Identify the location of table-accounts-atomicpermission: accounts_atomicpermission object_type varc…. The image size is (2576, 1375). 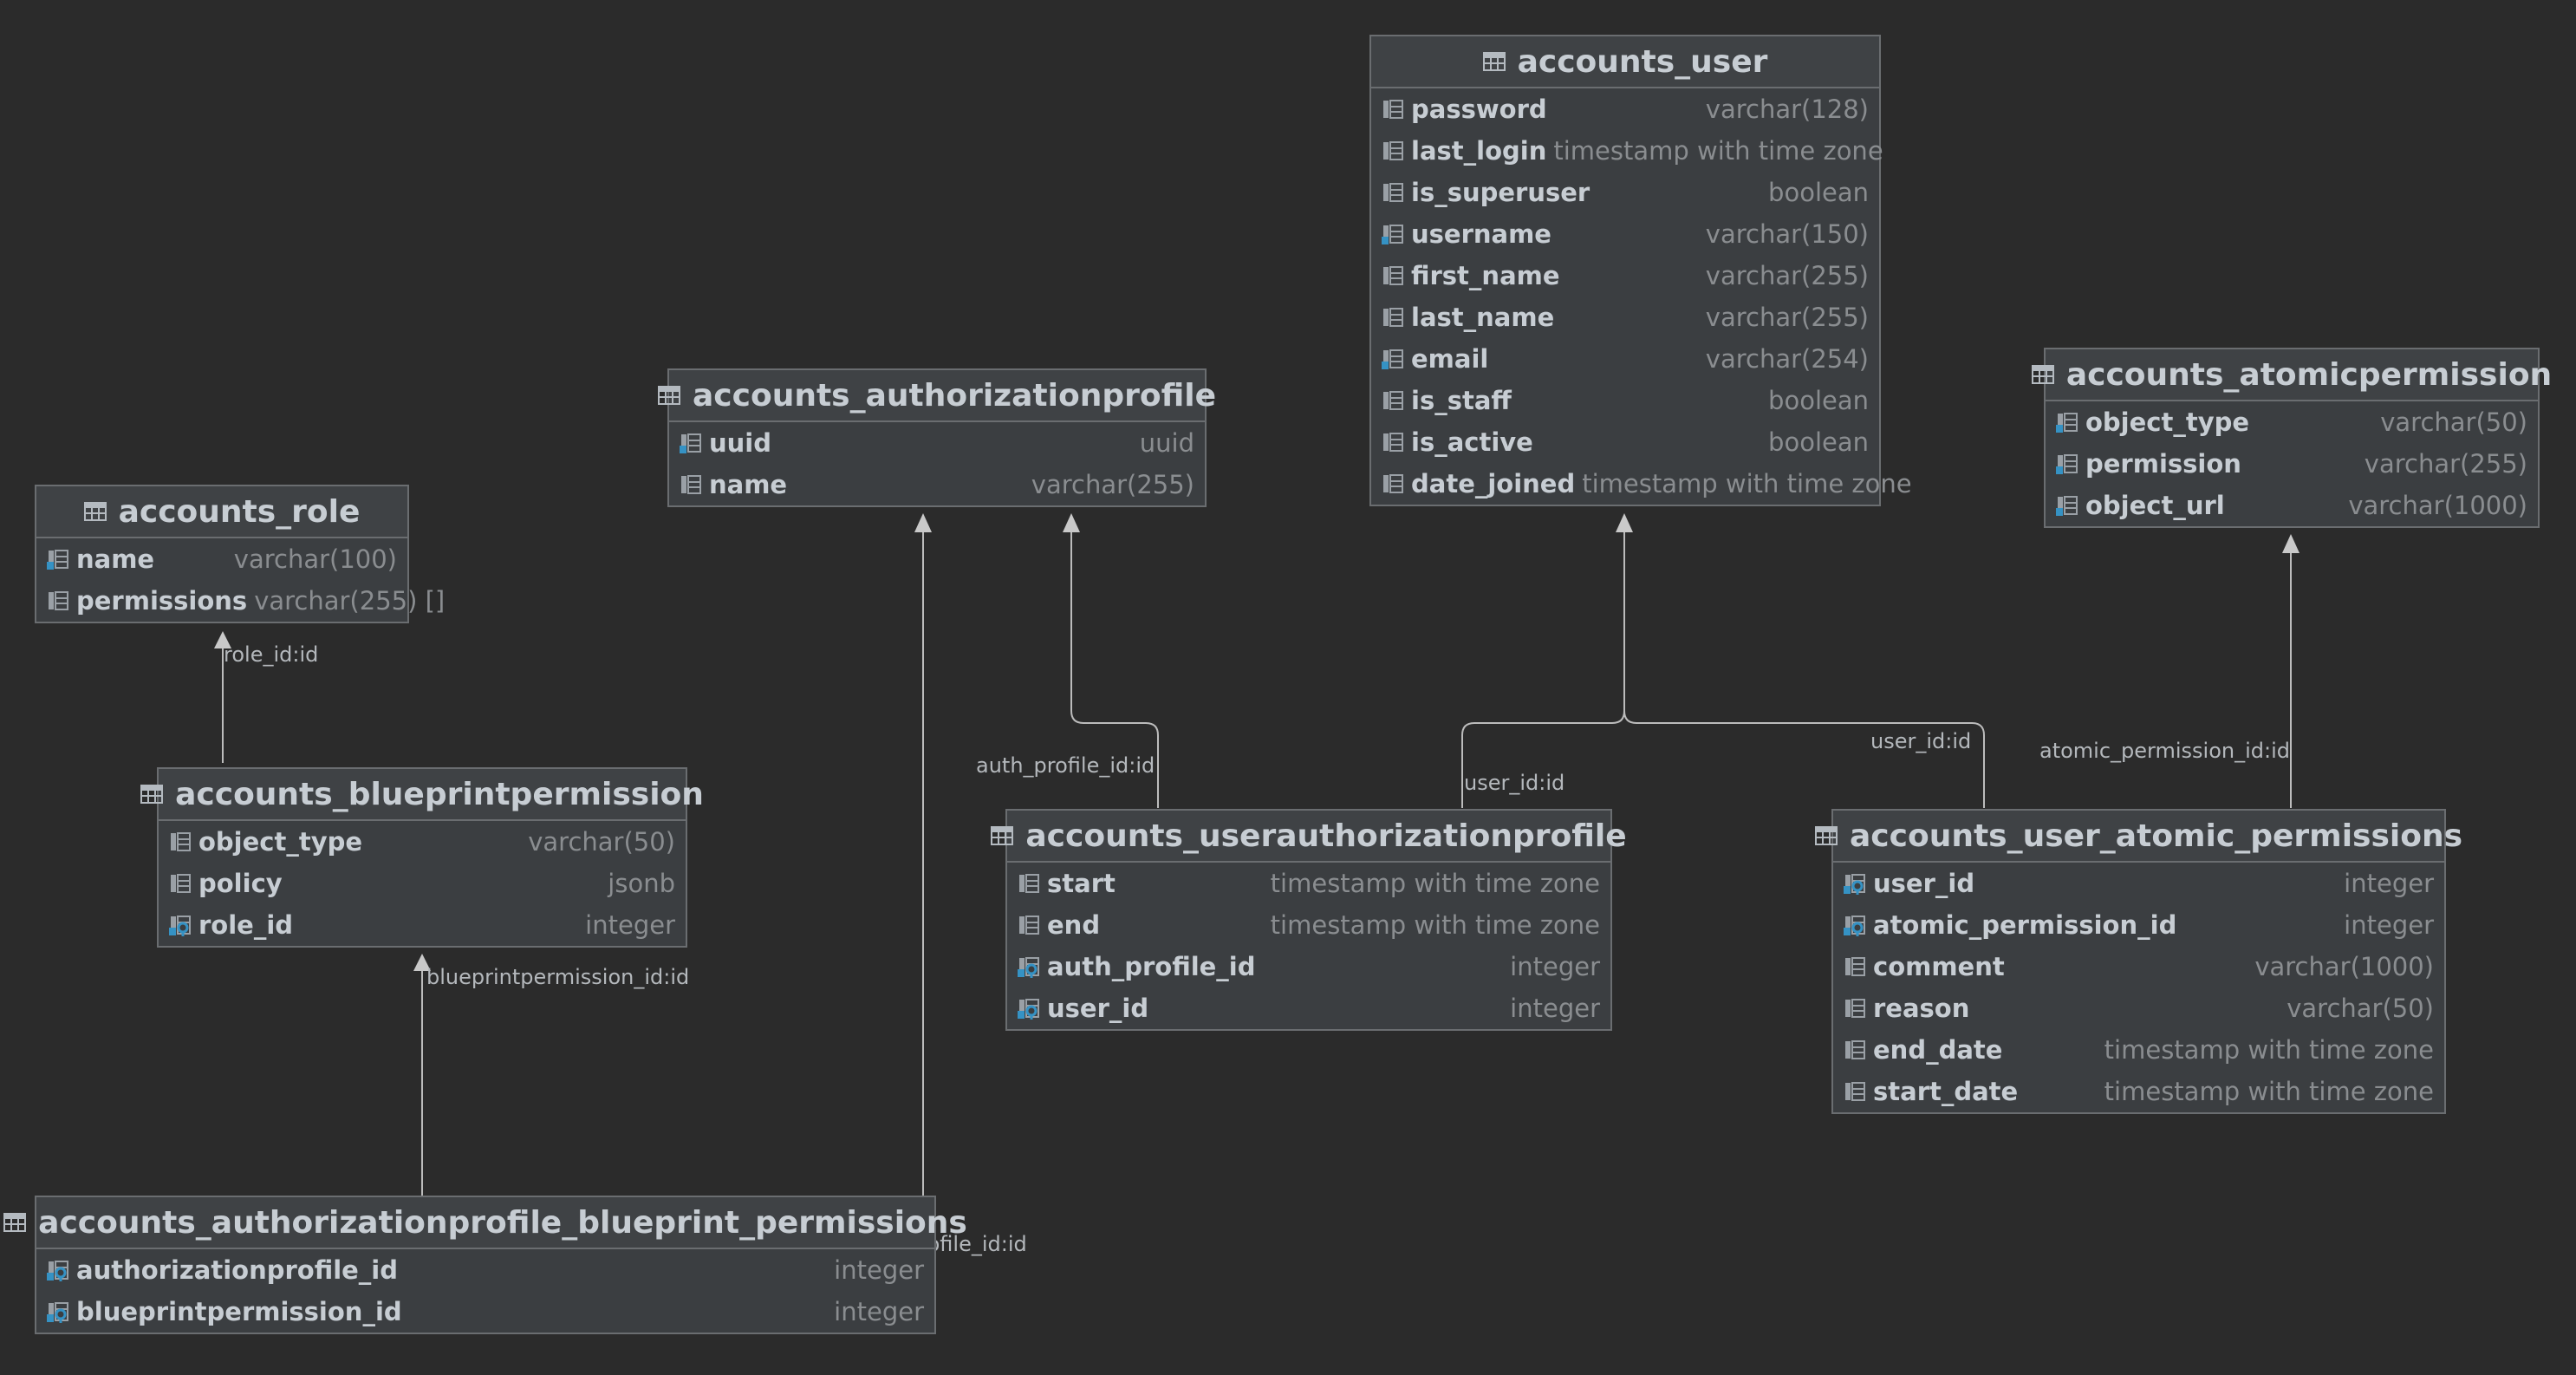
(2291, 438).